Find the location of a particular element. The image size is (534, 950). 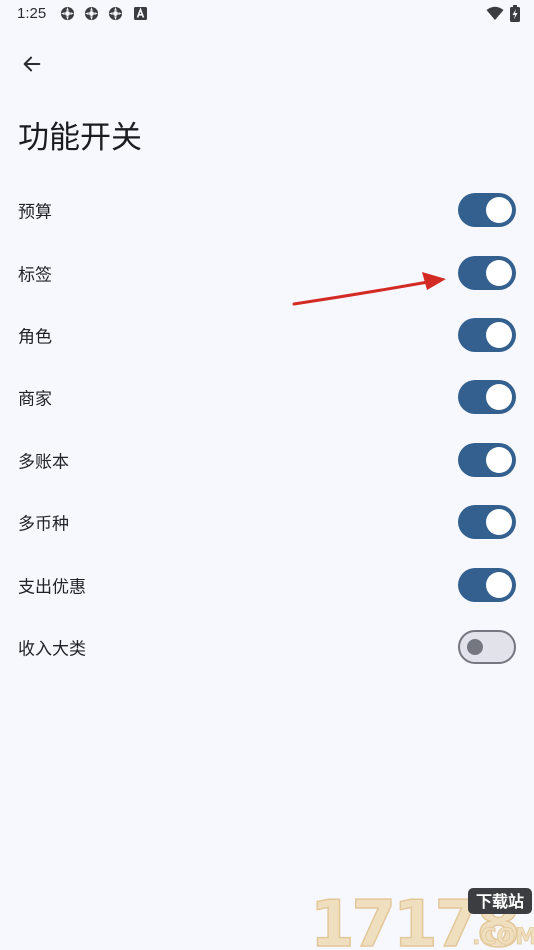

status-time: 1:25 is located at coordinates (32, 13).